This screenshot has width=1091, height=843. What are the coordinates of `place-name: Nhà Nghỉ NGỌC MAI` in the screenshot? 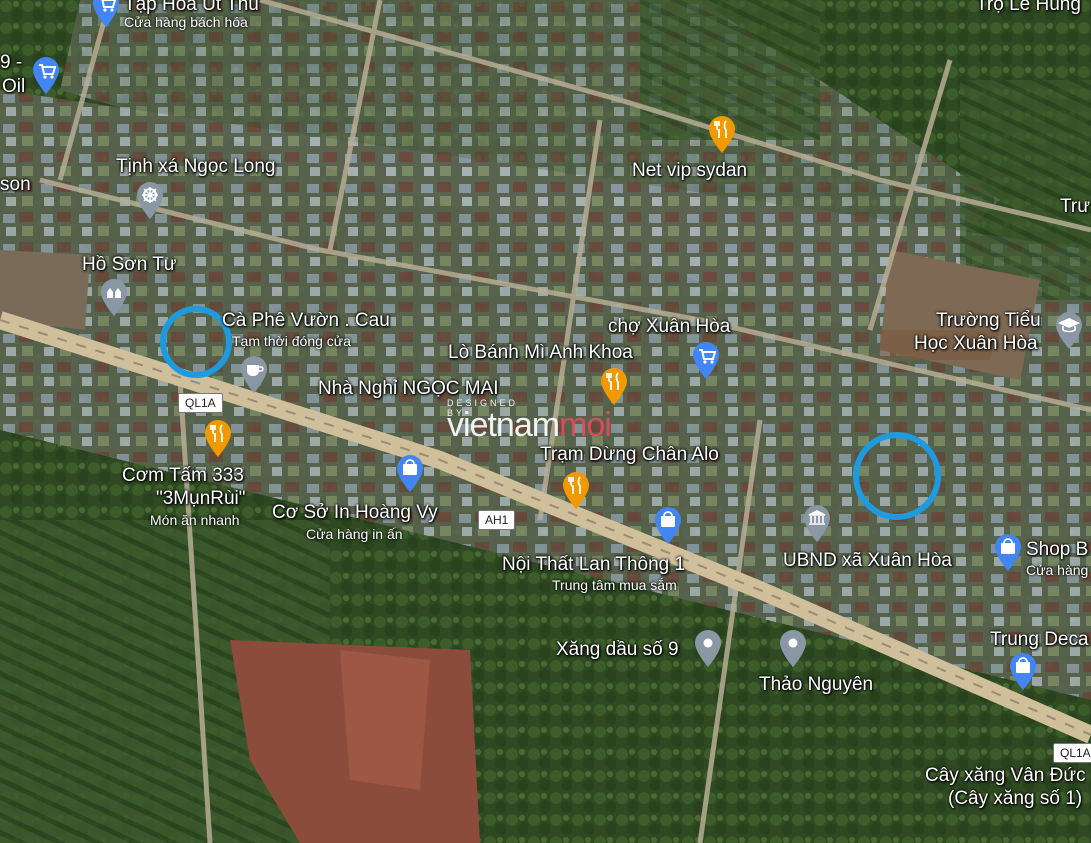 It's located at (408, 388).